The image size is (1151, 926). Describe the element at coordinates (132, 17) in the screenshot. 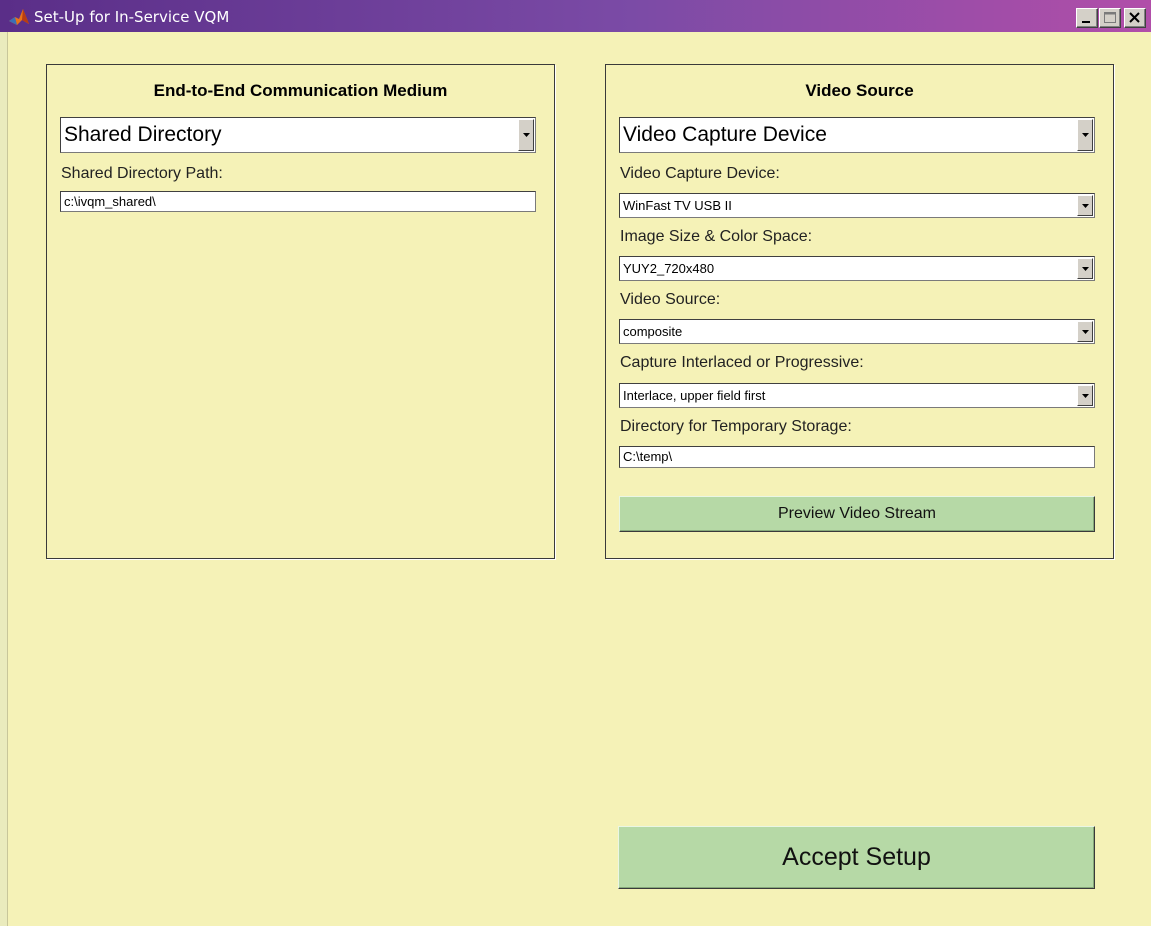

I see `window-title: Set-Up for In-Service VQM` at that location.